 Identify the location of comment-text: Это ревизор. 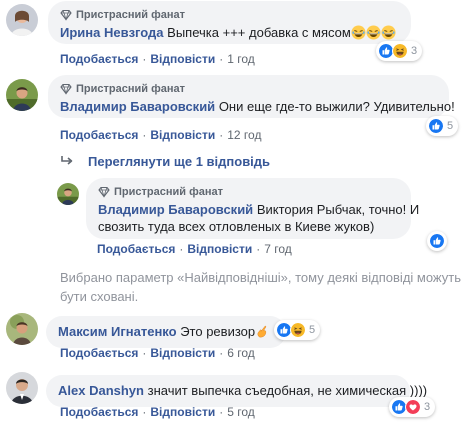
(218, 331).